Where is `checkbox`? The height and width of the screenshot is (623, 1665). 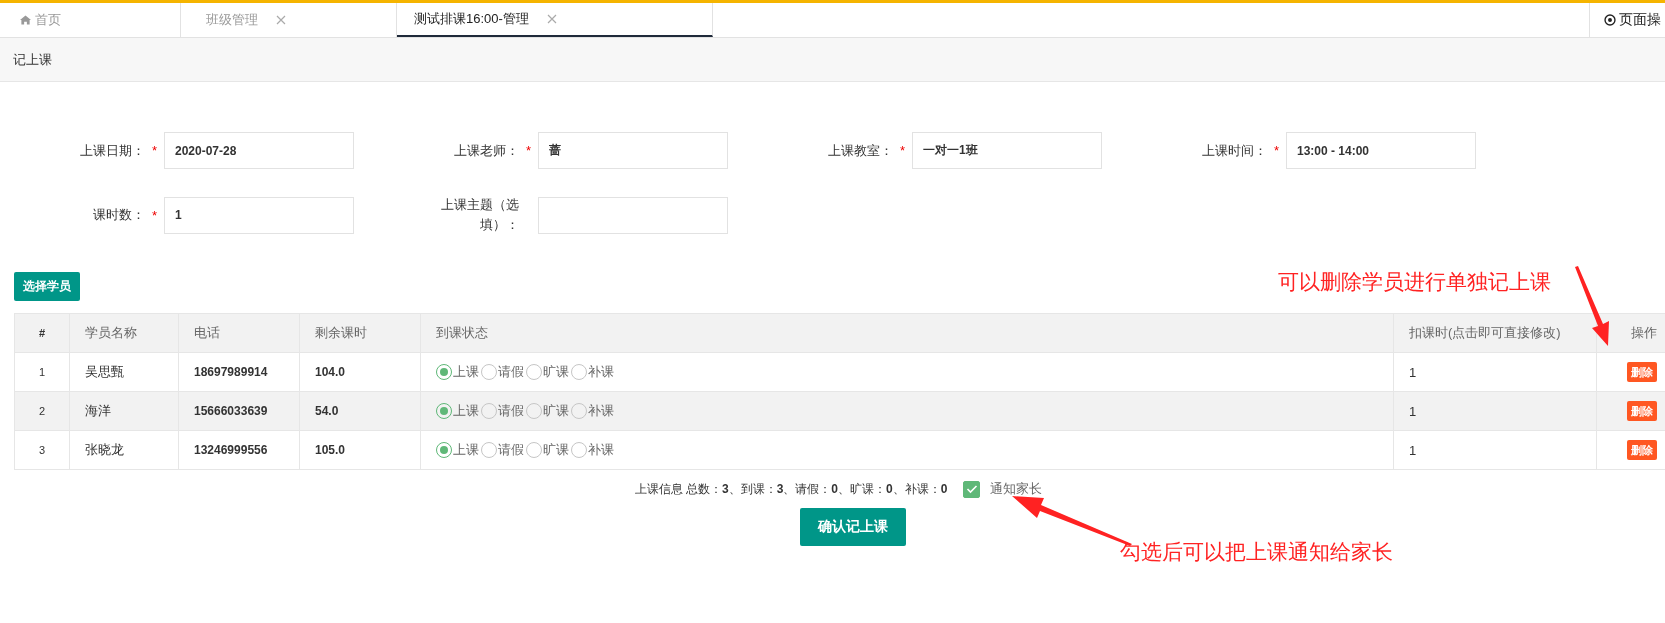
checkbox is located at coordinates (972, 489).